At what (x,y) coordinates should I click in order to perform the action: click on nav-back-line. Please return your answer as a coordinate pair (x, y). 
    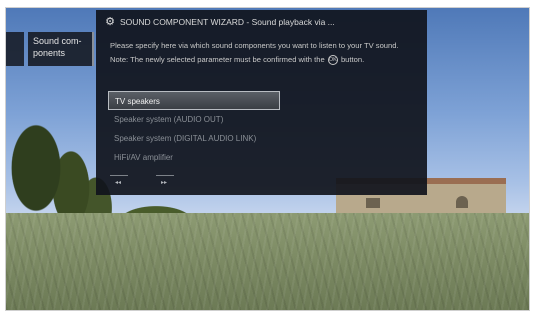
    Looking at the image, I should click on (119, 175).